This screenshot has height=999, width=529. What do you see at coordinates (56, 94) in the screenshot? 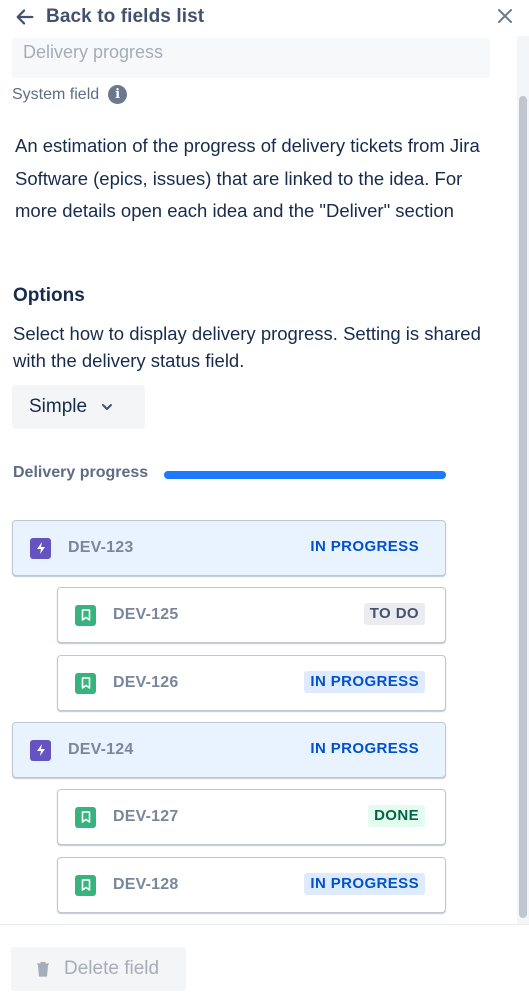
I see `system-field-label: System field` at bounding box center [56, 94].